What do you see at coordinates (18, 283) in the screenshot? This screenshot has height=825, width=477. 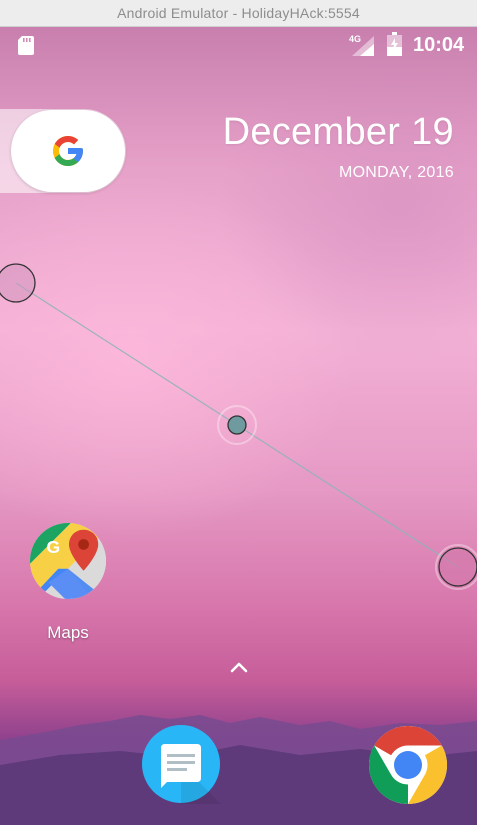 I see `gesture-start-node` at bounding box center [18, 283].